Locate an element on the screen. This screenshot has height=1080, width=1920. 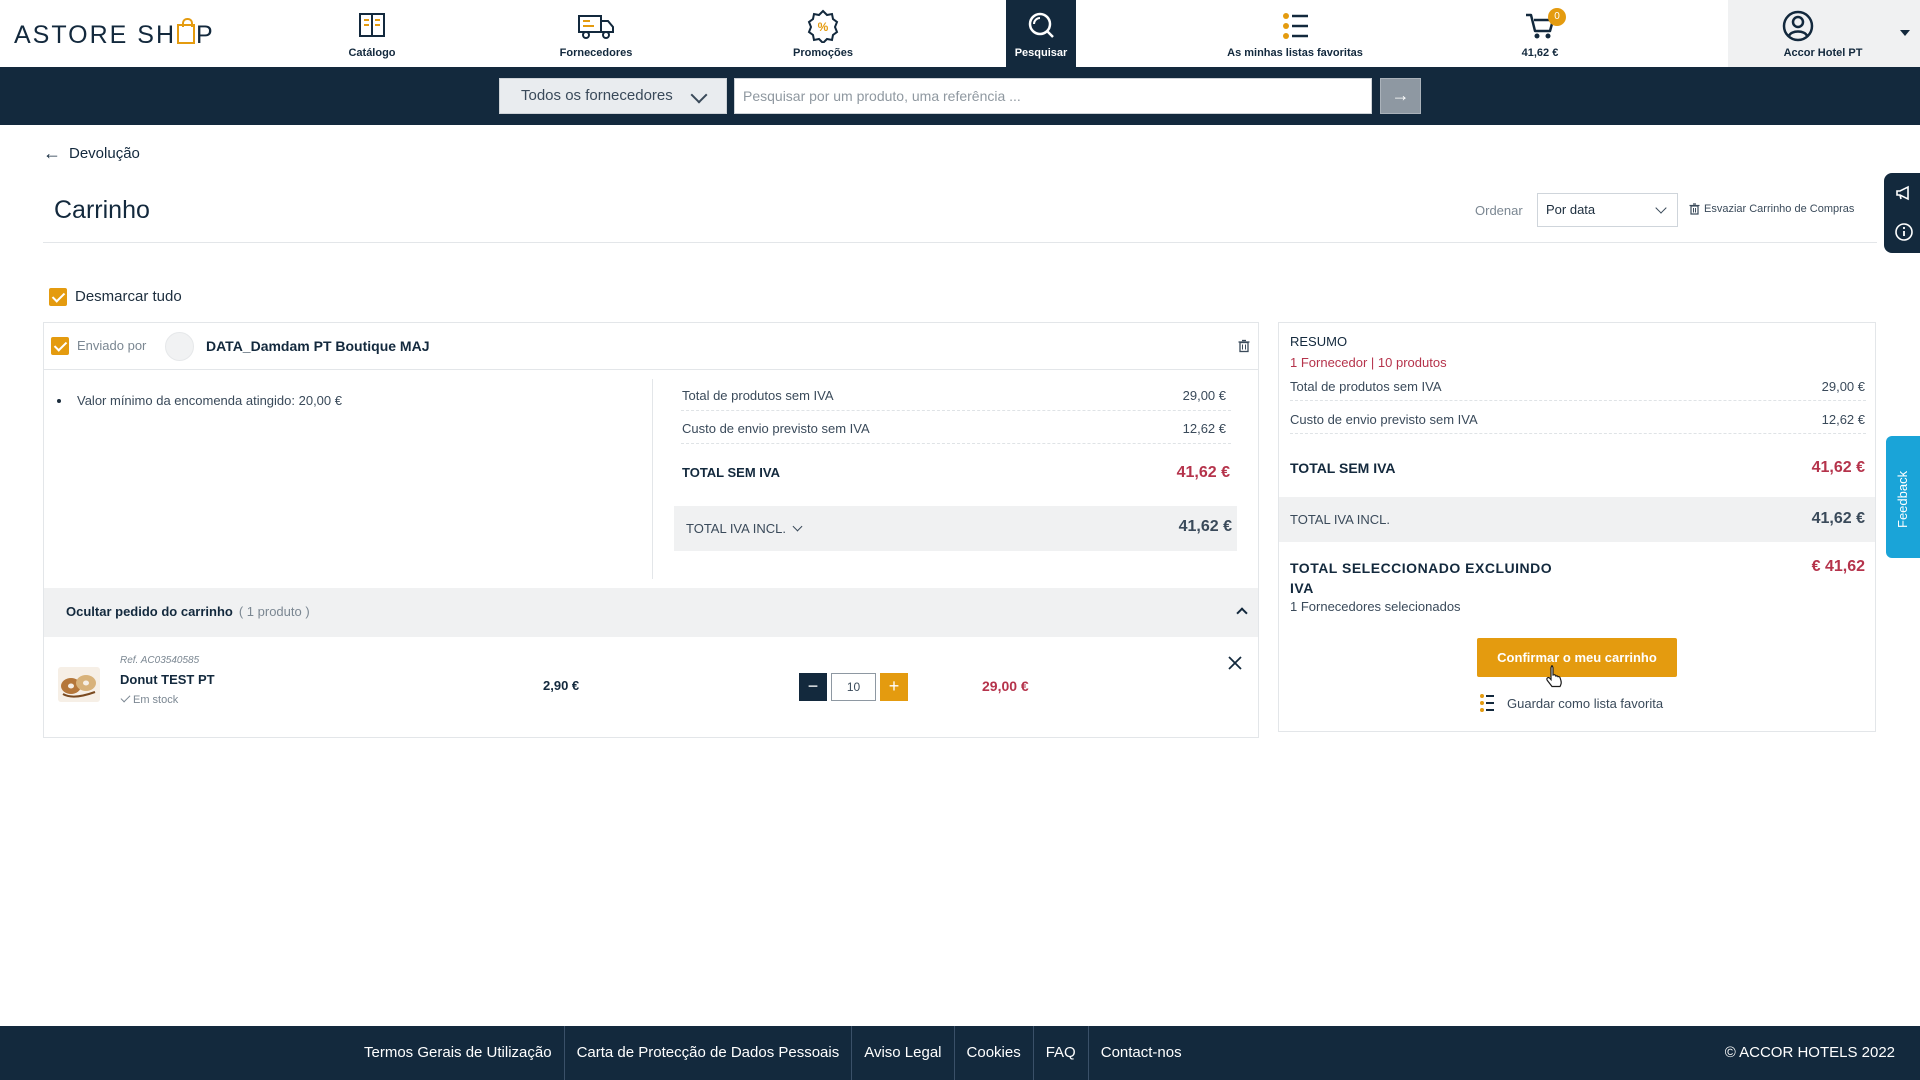
stock-status: Em stock is located at coordinates (149, 699).